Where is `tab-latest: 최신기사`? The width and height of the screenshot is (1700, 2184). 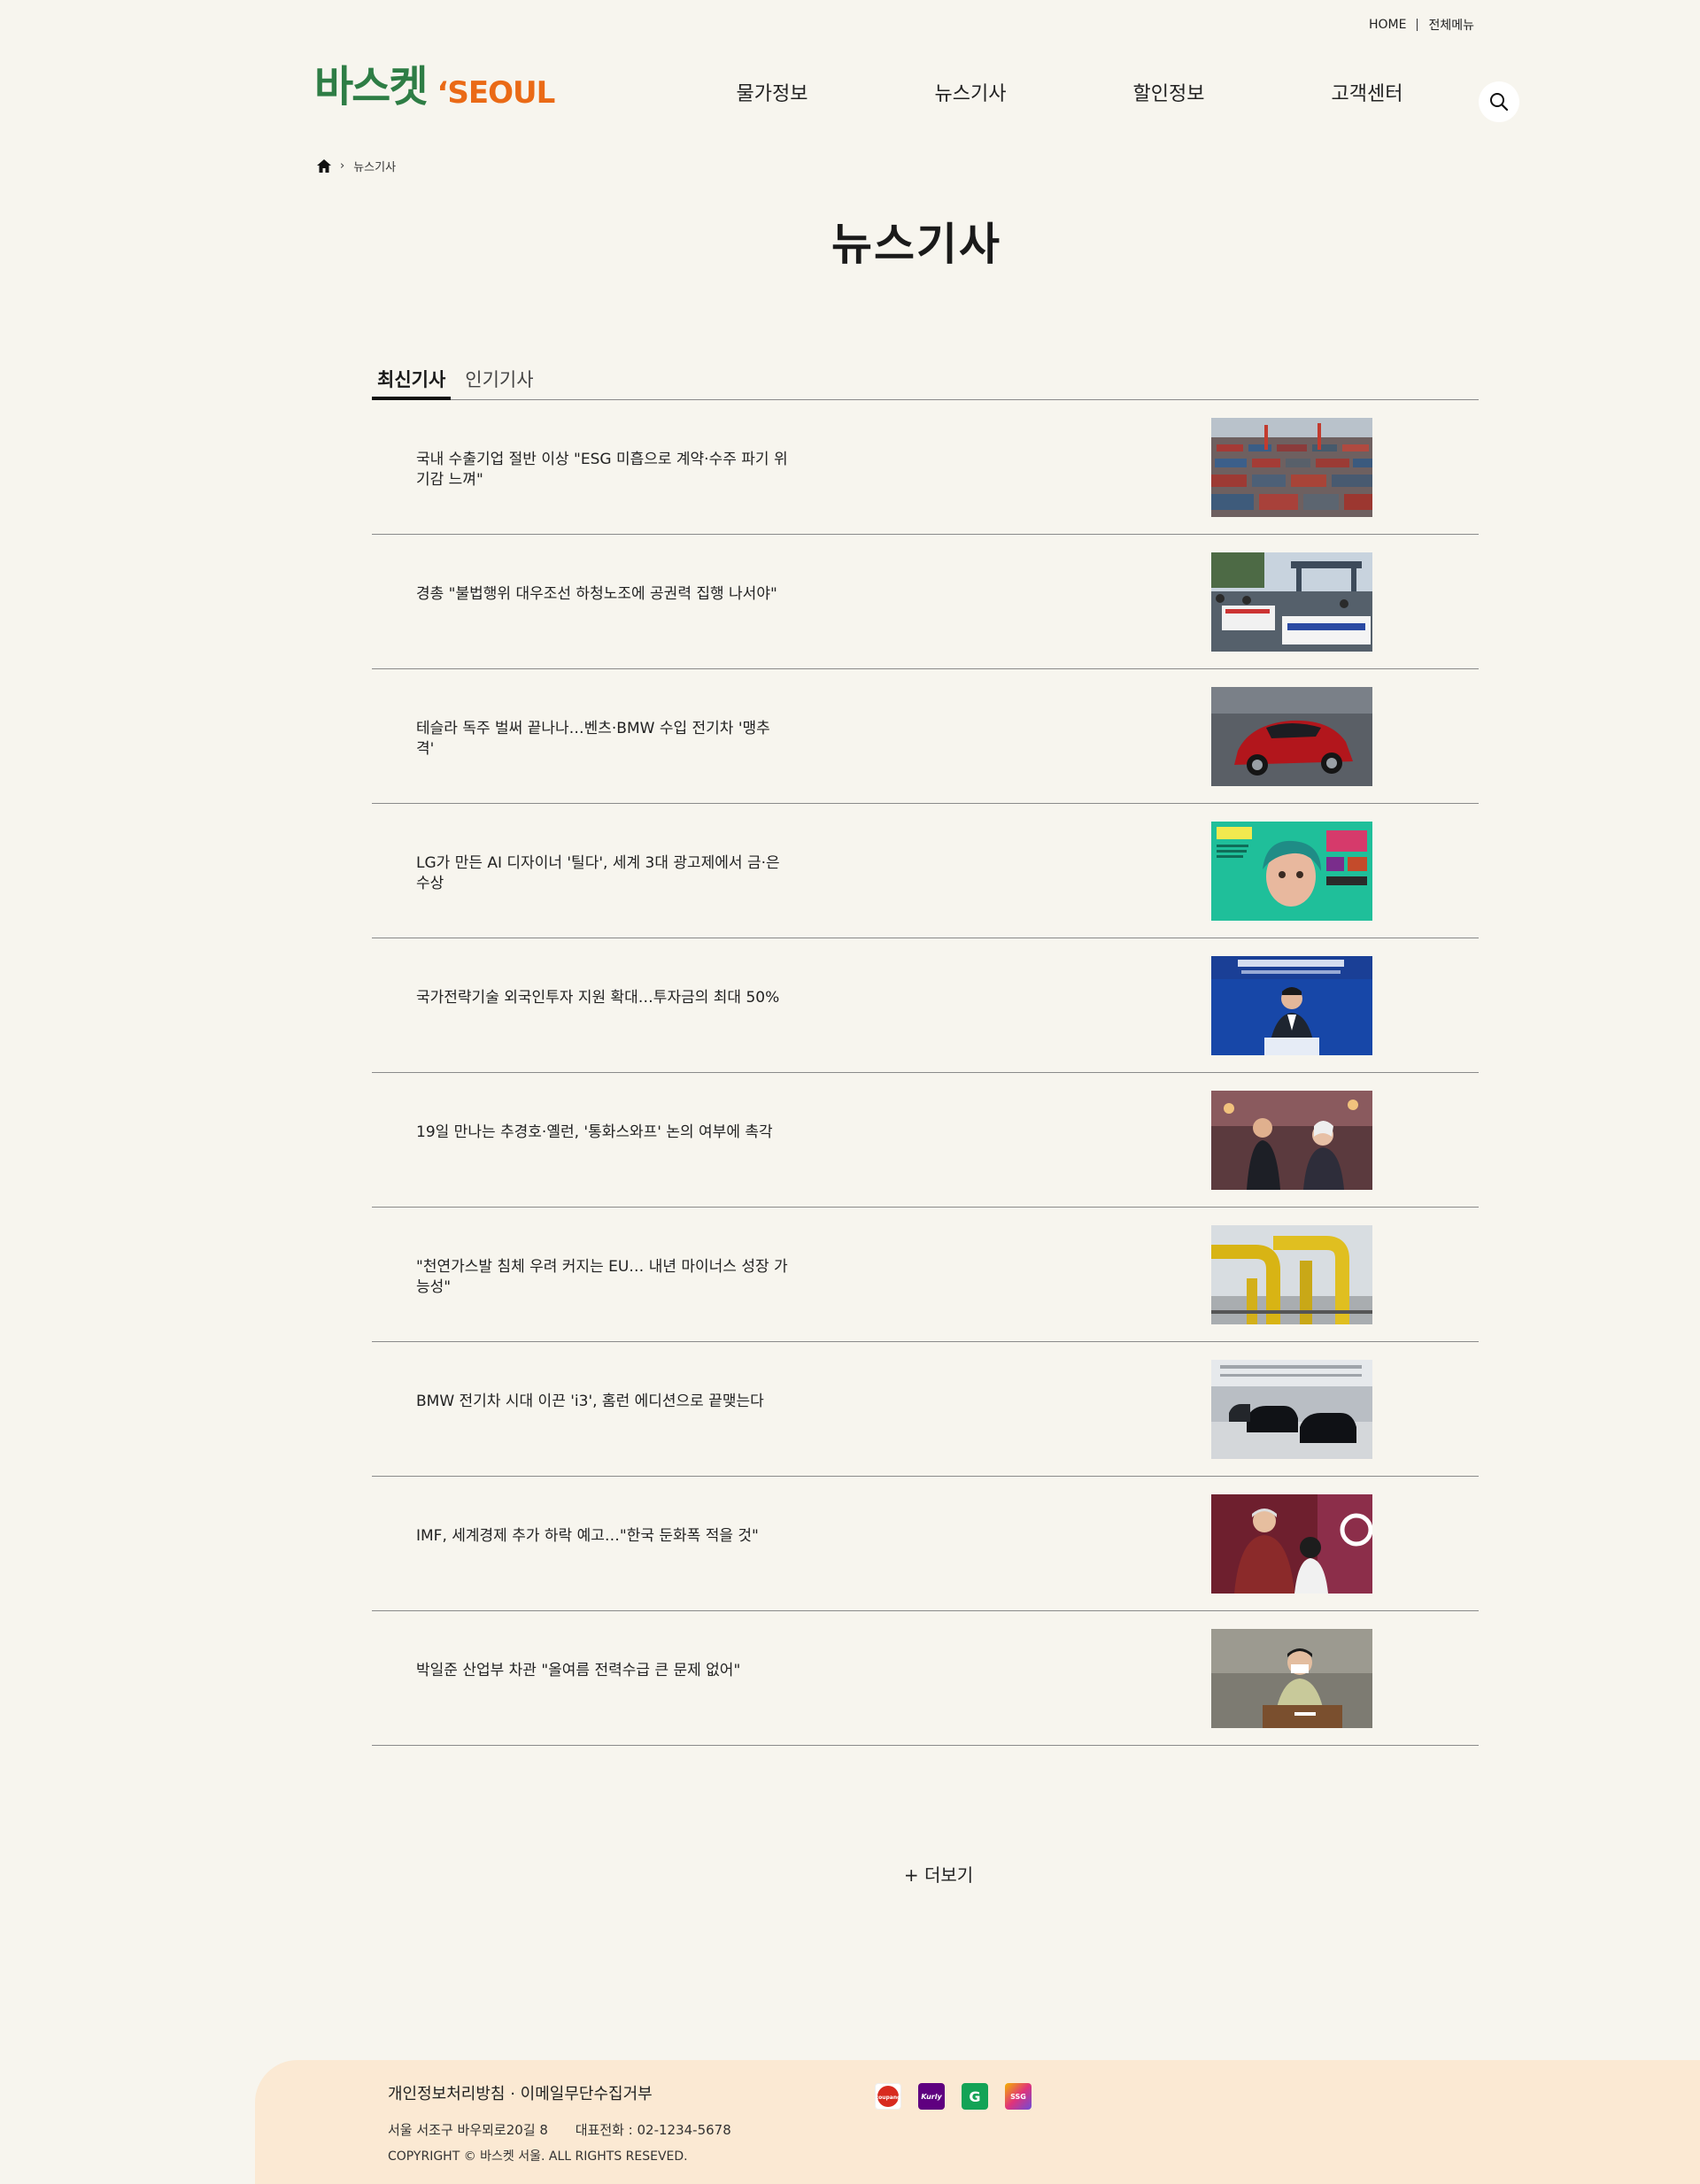 tab-latest: 최신기사 is located at coordinates (412, 382).